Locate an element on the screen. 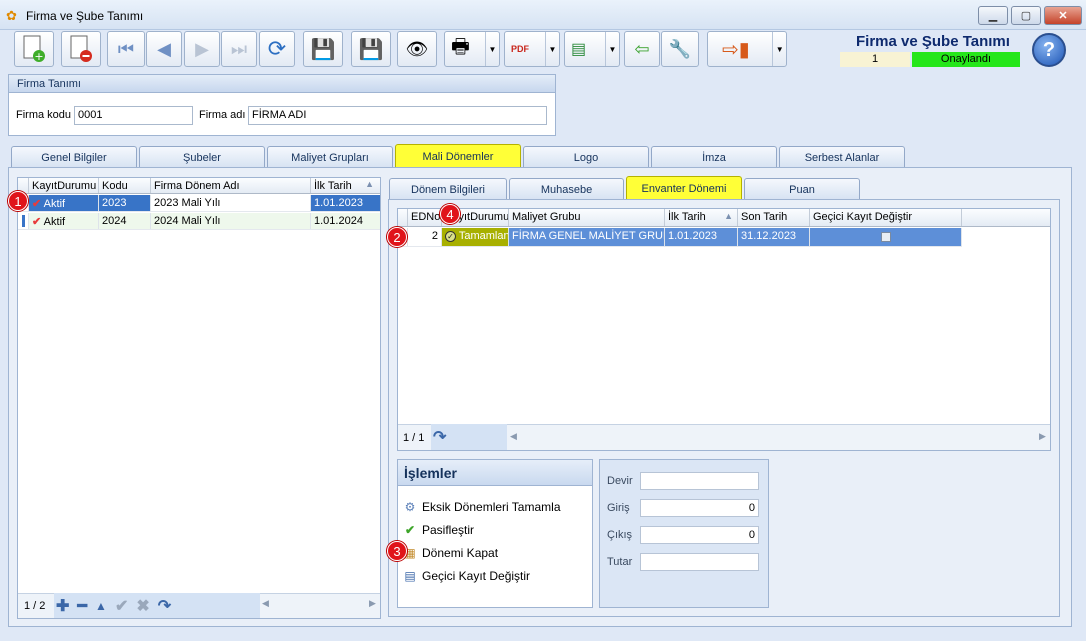 This screenshot has width=1086, height=641. printer-icon: 🖶 is located at coordinates (460, 47).